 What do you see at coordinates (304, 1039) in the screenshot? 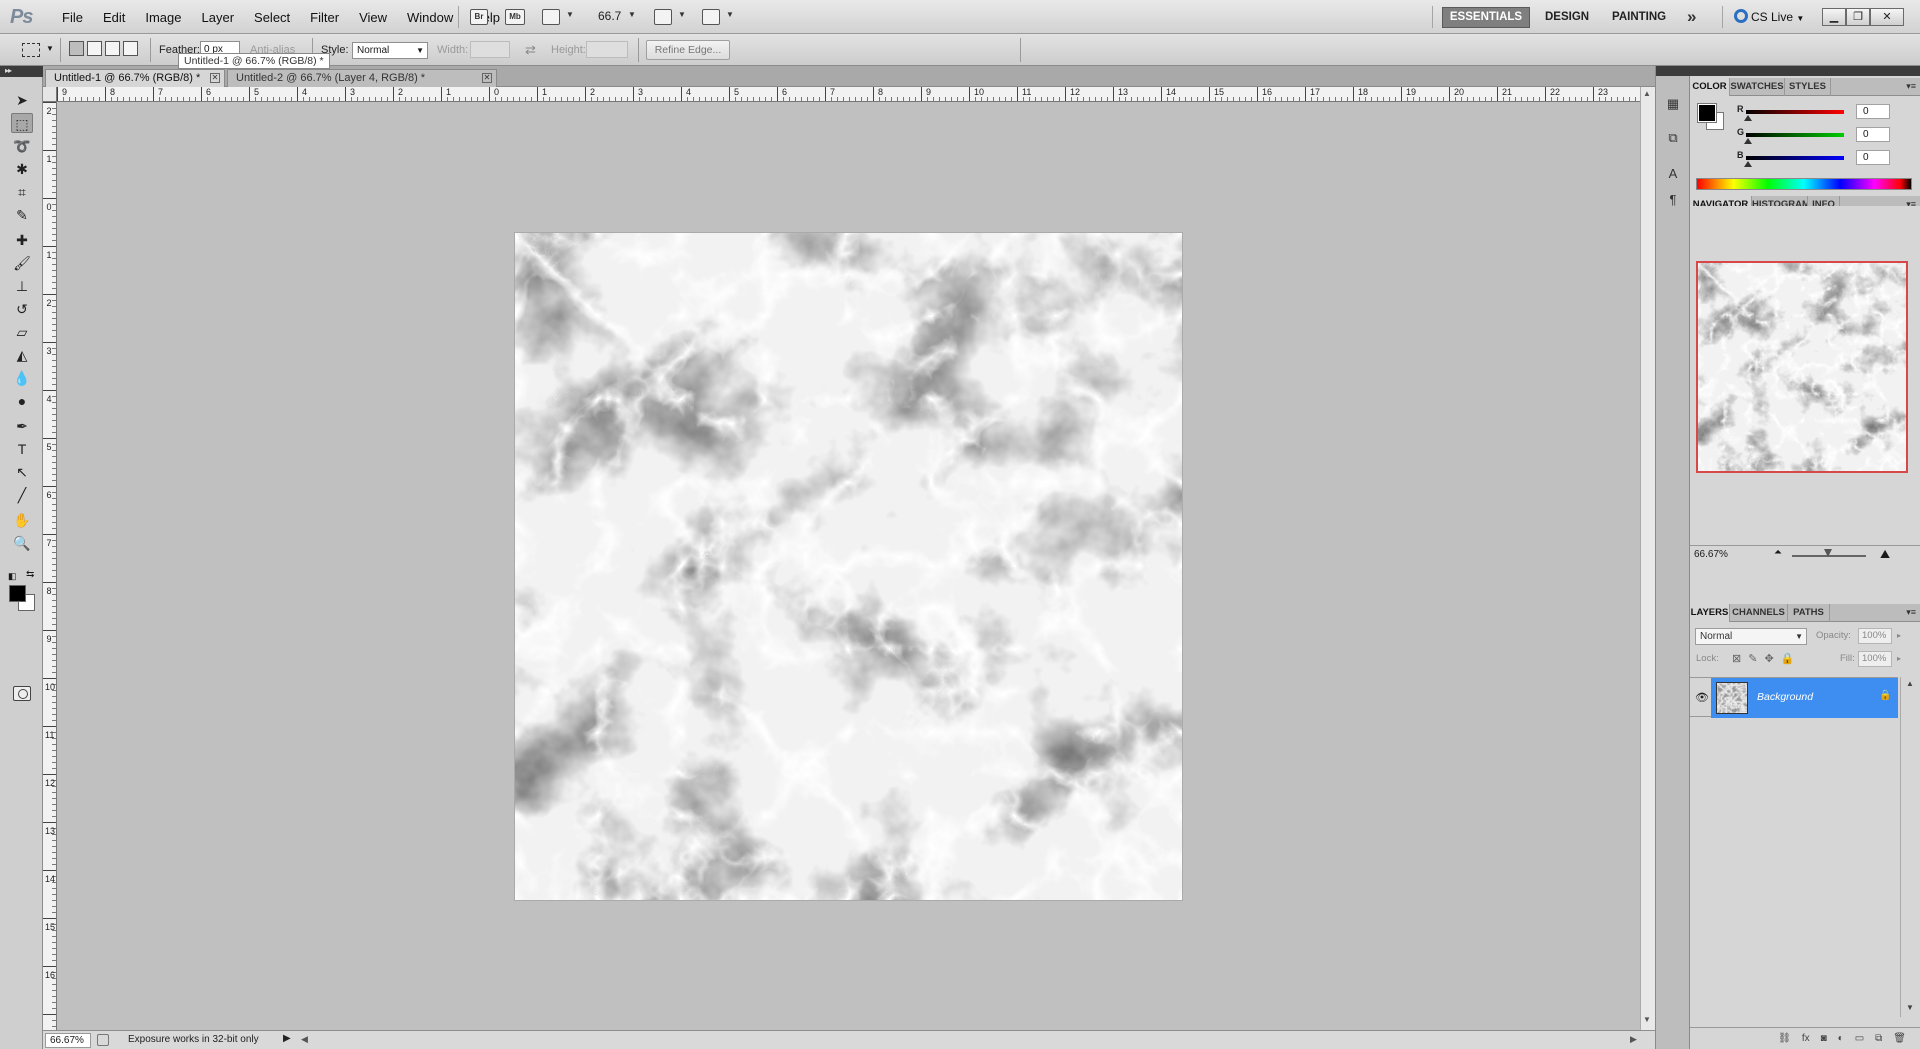
I see `scroll-left-icon: ◀` at bounding box center [304, 1039].